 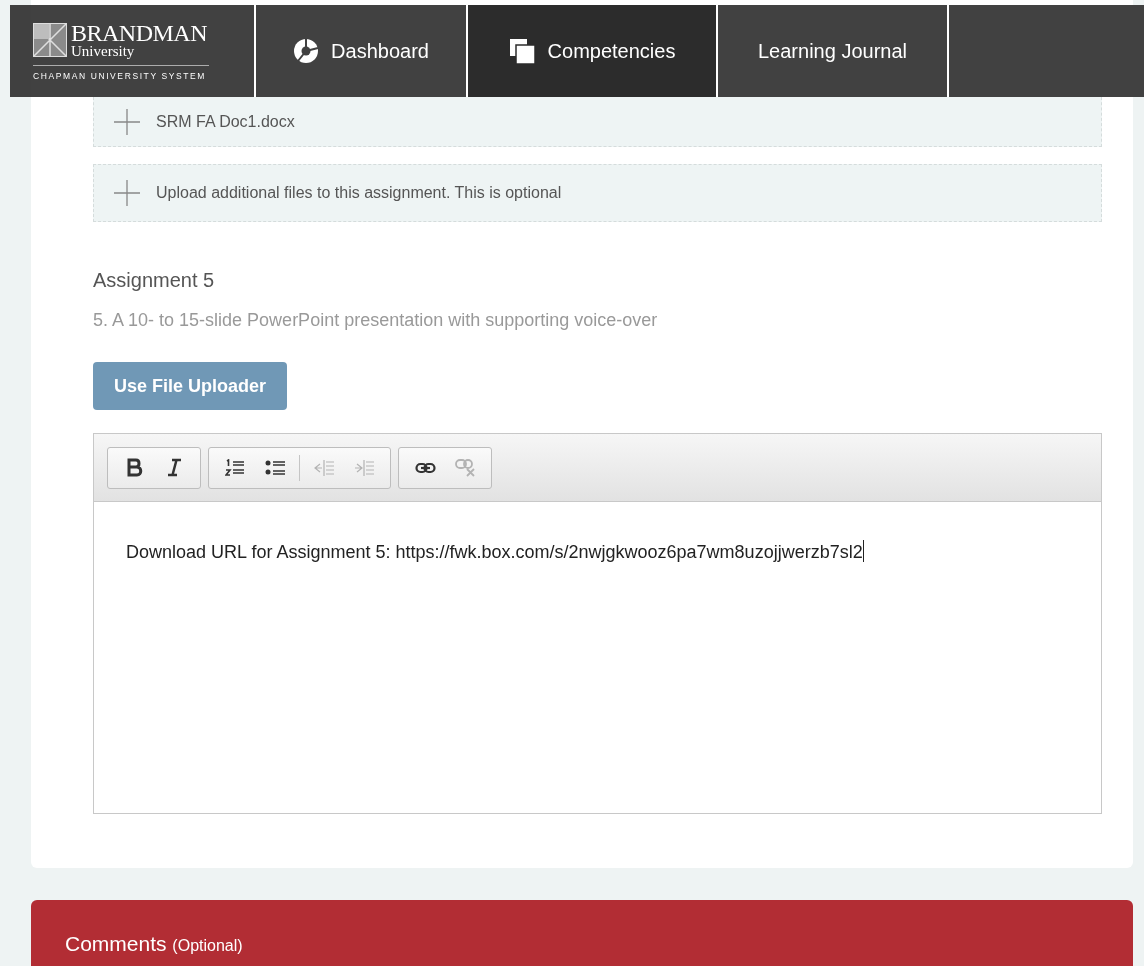 I want to click on logo-mark-icon, so click(x=50, y=40).